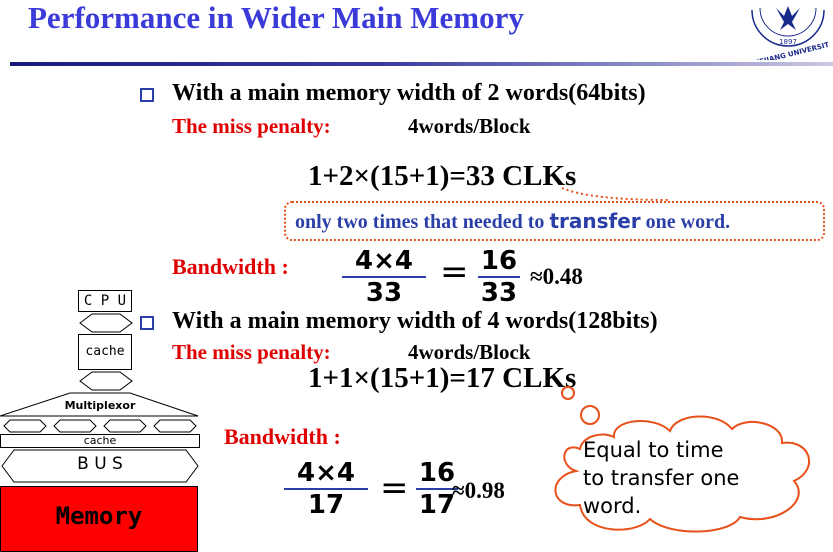  I want to click on section2-bandwidth-label: Bandwidth :, so click(282, 436).